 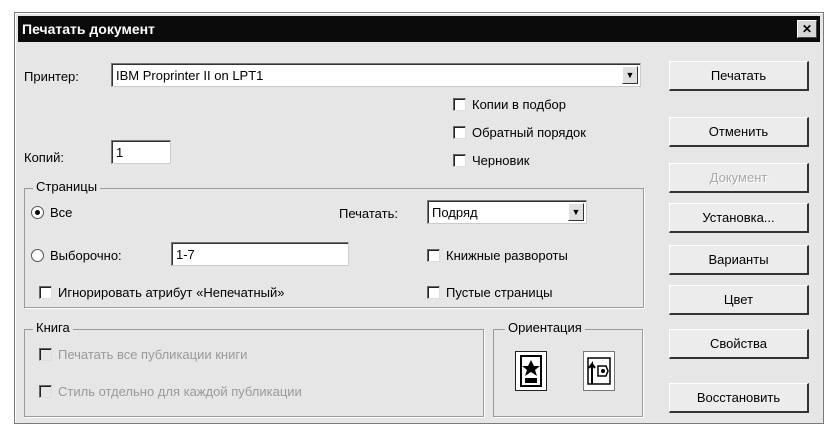 I want to click on restore-button: Восстановить, so click(x=739, y=398).